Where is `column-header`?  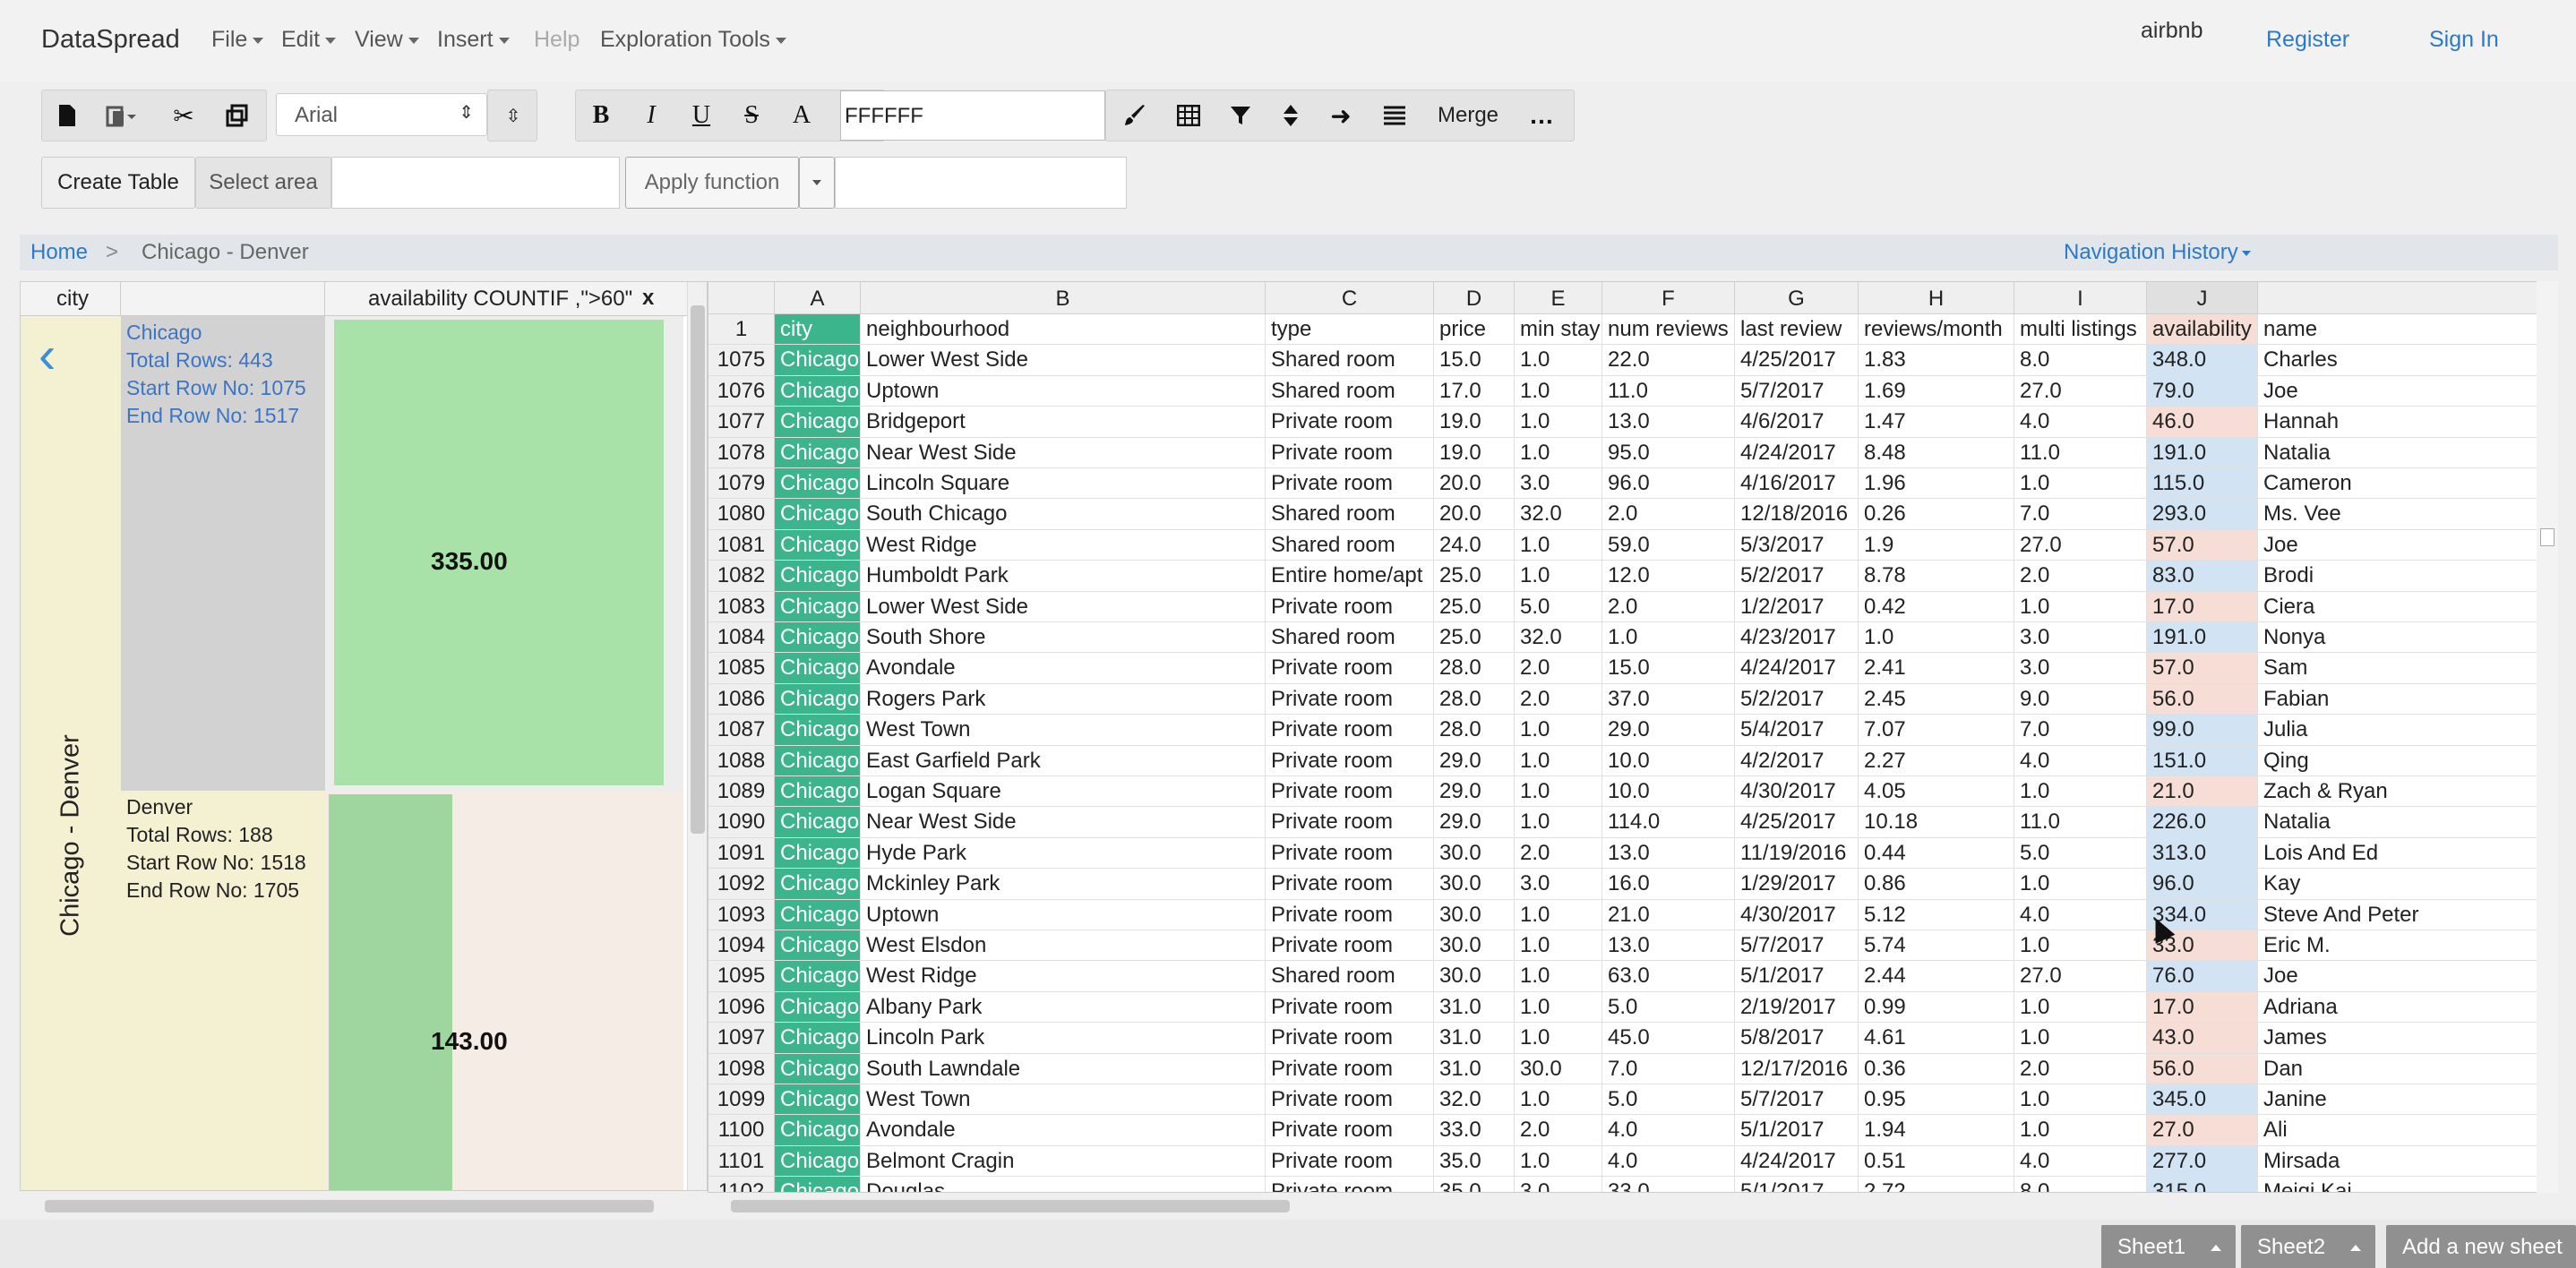 column-header is located at coordinates (2407, 298).